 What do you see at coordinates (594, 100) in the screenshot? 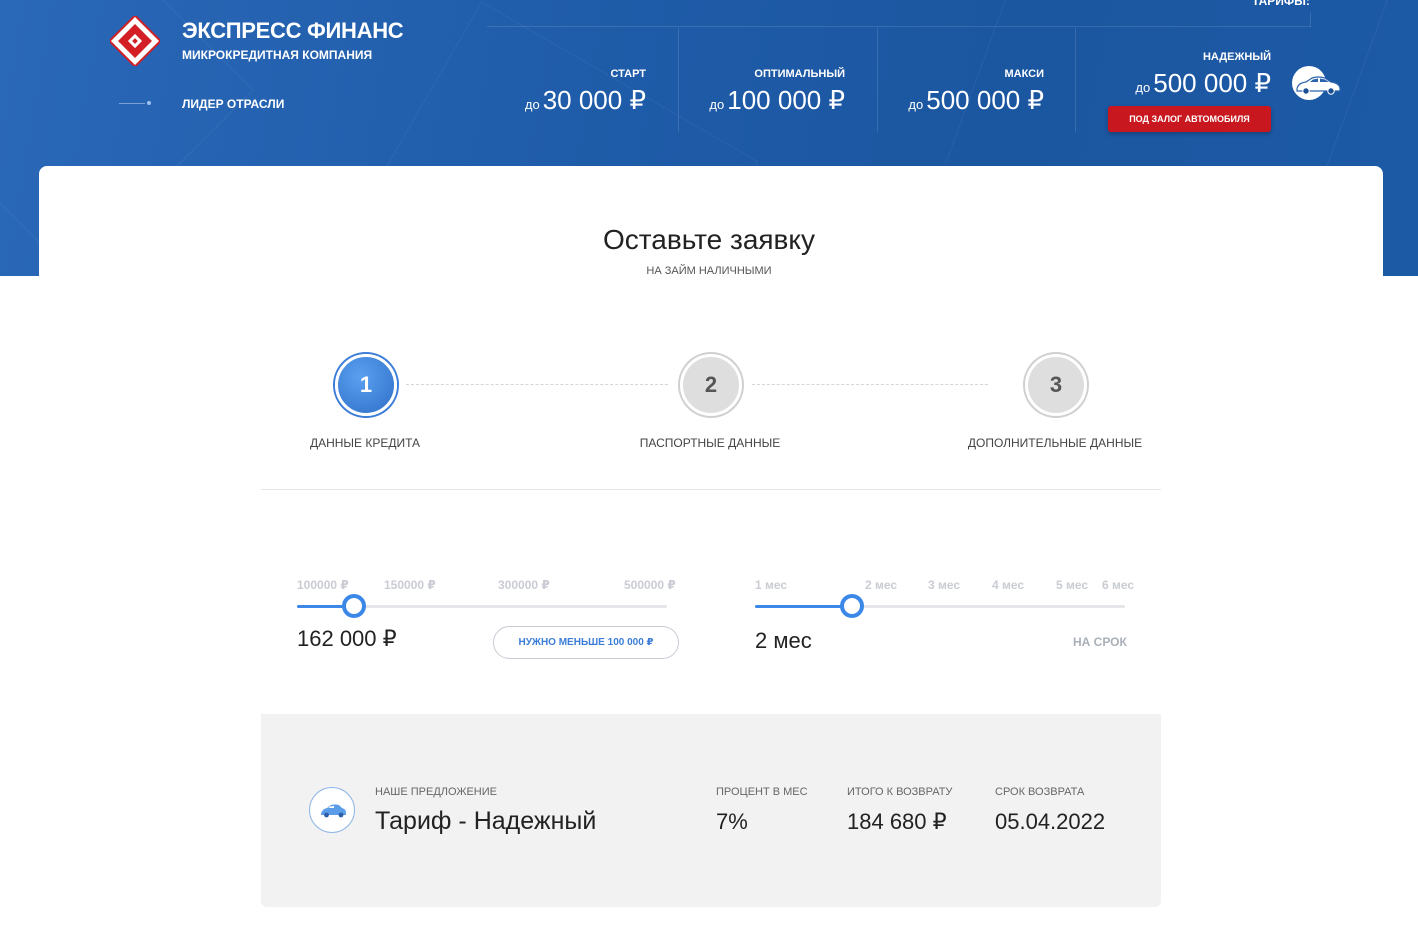
I see `tariff-amount-value: 30 000 ₽` at bounding box center [594, 100].